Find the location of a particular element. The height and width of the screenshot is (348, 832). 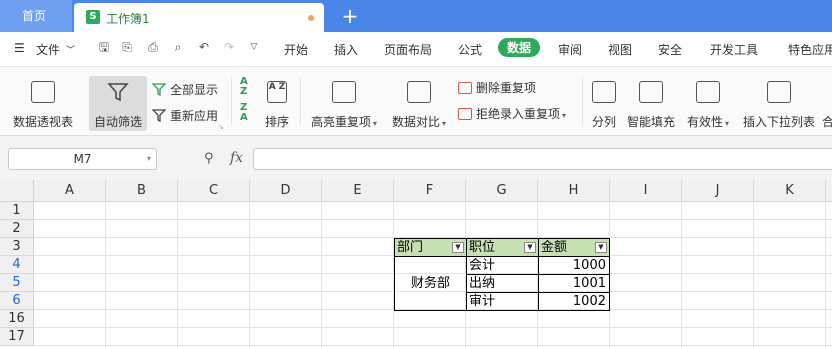

undo-icon: ↶ is located at coordinates (204, 47).